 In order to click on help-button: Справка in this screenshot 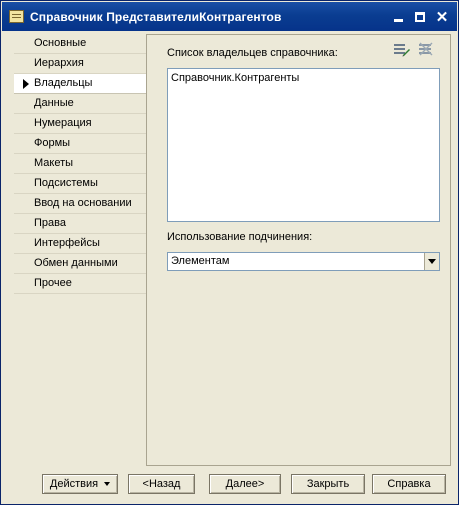, I will do `click(409, 484)`.